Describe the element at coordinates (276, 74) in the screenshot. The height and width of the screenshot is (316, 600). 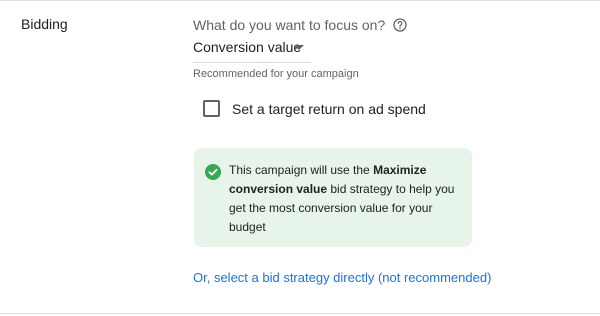
I see `focus-helper-text: Recommended for your campaign` at that location.